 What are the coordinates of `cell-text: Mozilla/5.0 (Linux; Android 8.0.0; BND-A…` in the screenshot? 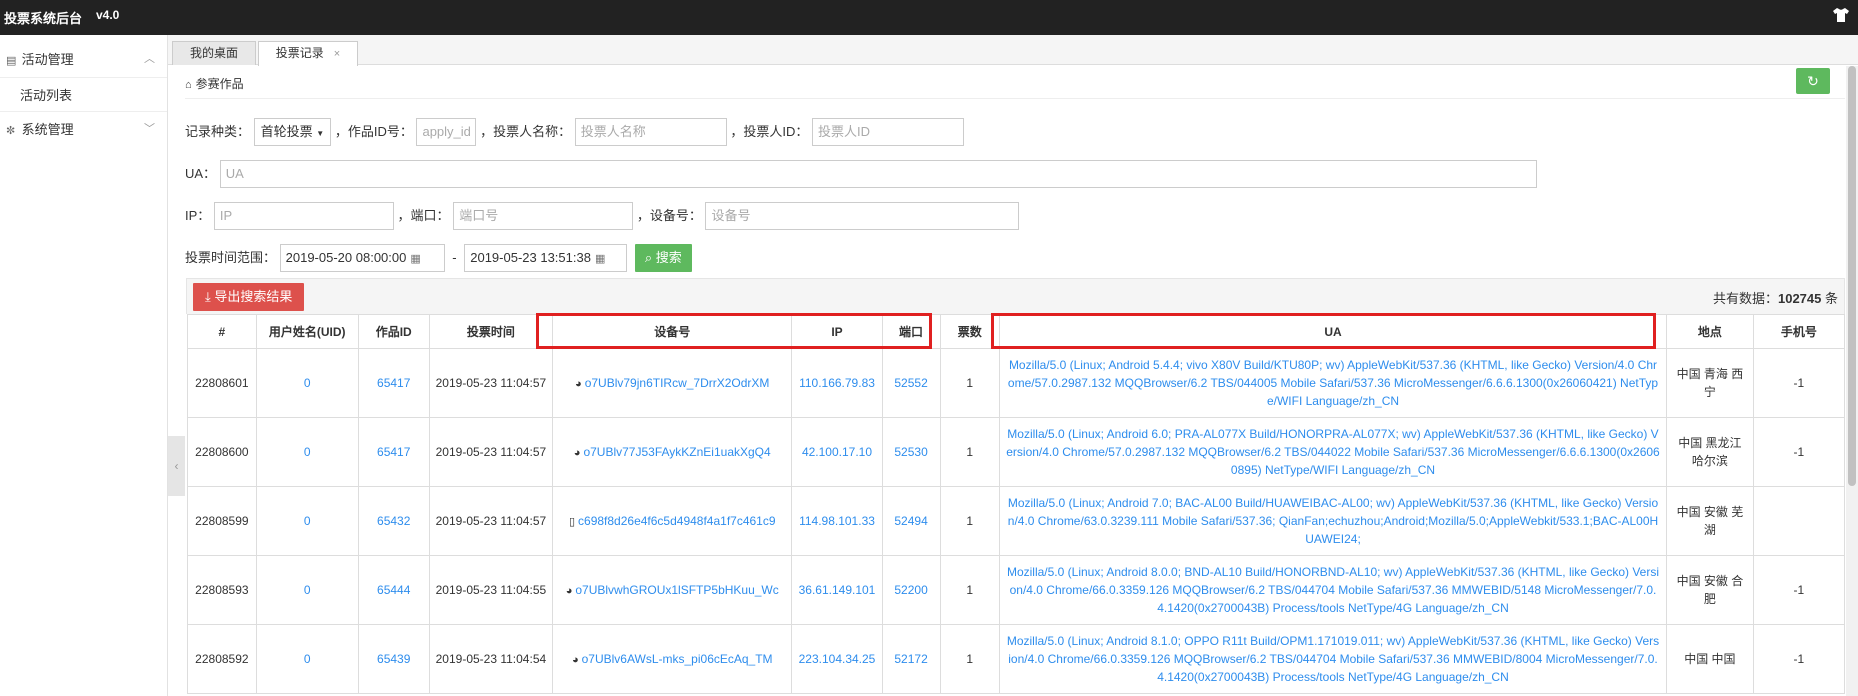 It's located at (1333, 590).